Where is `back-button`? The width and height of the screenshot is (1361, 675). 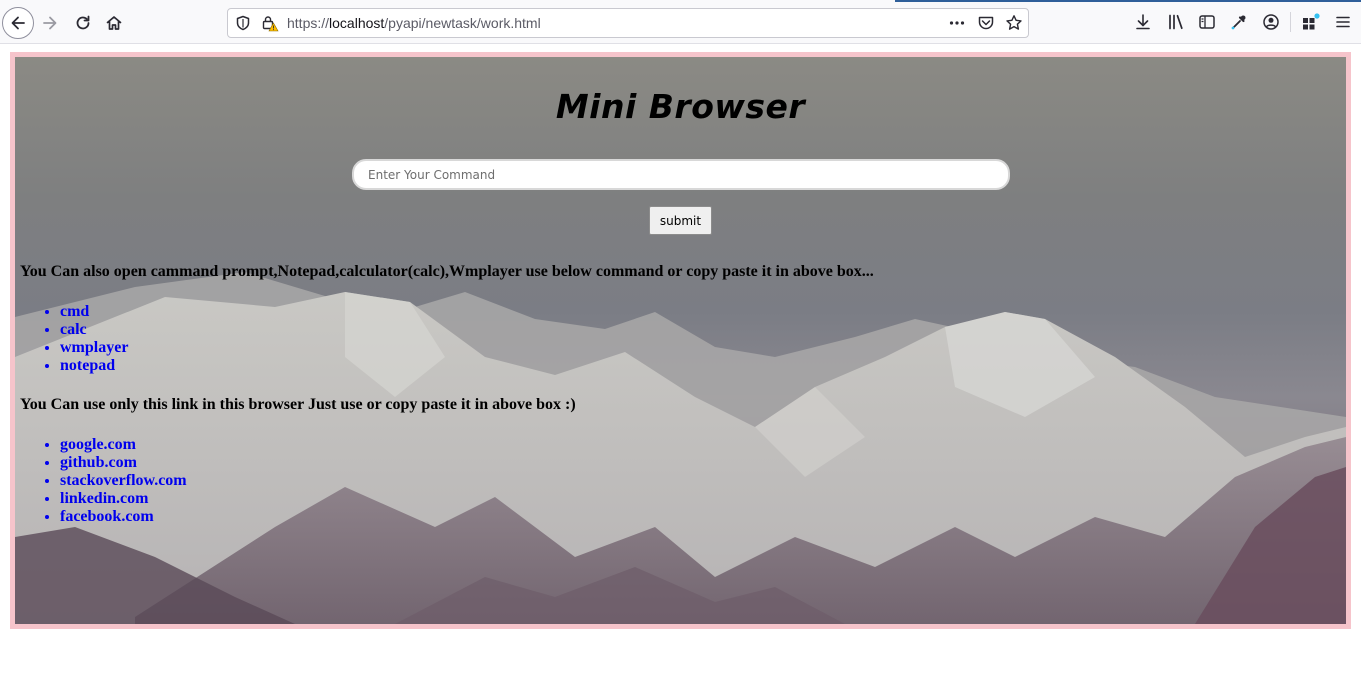 back-button is located at coordinates (18, 23).